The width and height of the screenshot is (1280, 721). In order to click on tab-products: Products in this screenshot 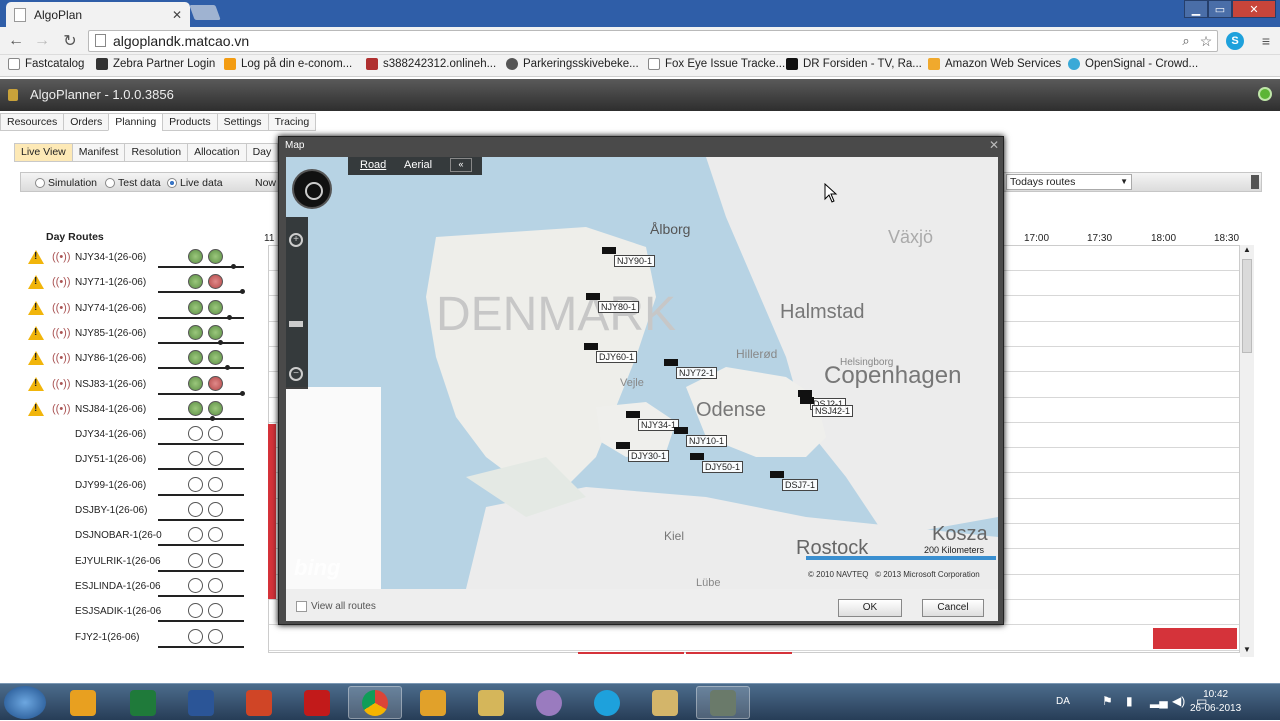, I will do `click(190, 122)`.